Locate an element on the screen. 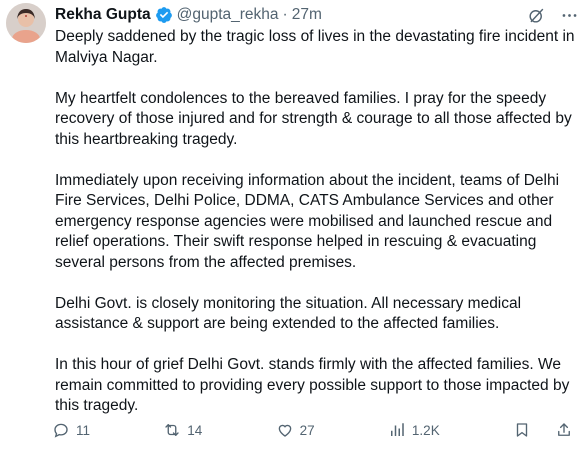  like-button: 27 is located at coordinates (295, 430).